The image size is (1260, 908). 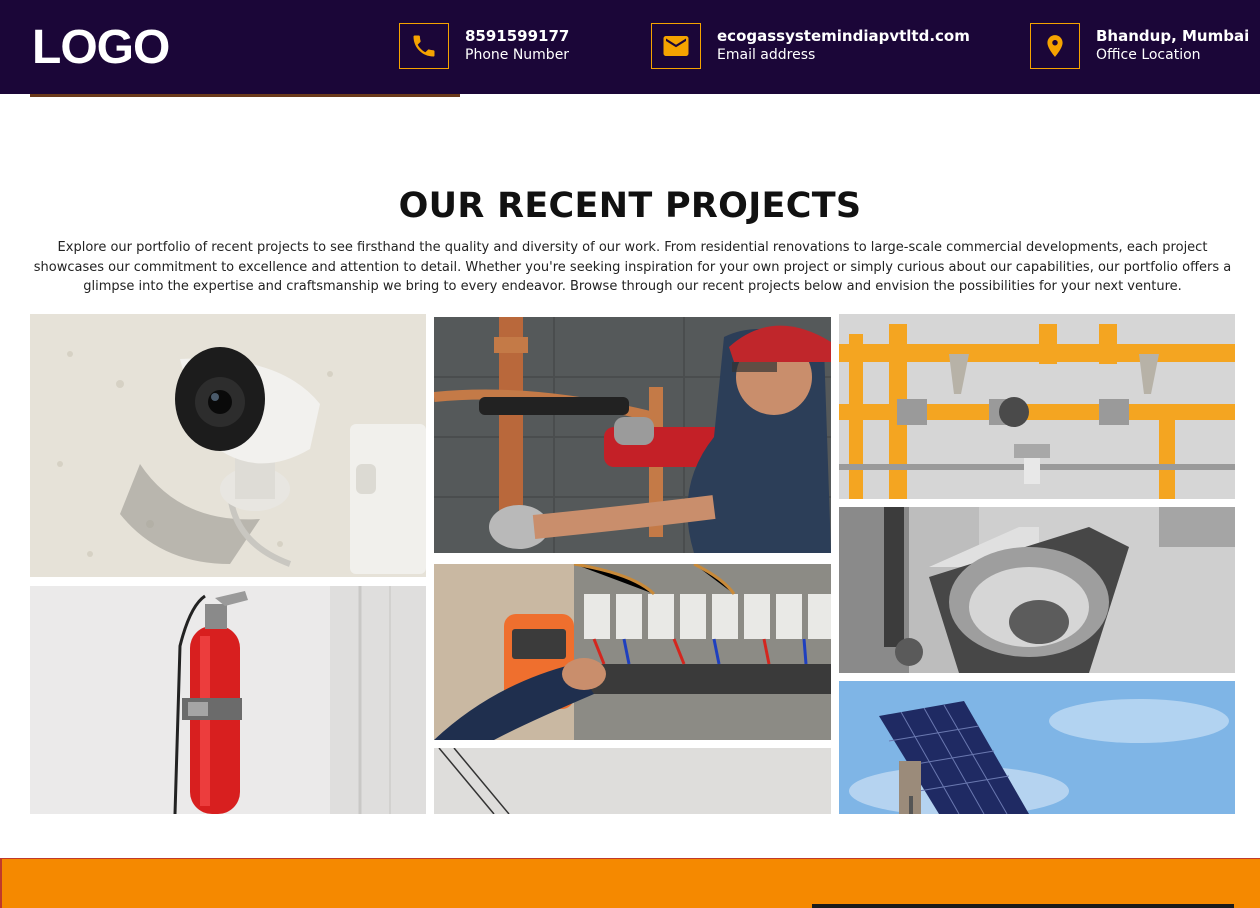 What do you see at coordinates (632, 652) in the screenshot?
I see `project-image-electrical-panel` at bounding box center [632, 652].